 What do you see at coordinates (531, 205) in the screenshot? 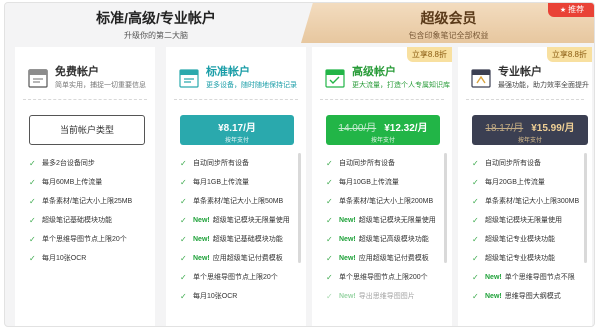
I see `feature-item: ✓ 单条素材/笔记大小上限300MB` at bounding box center [531, 205].